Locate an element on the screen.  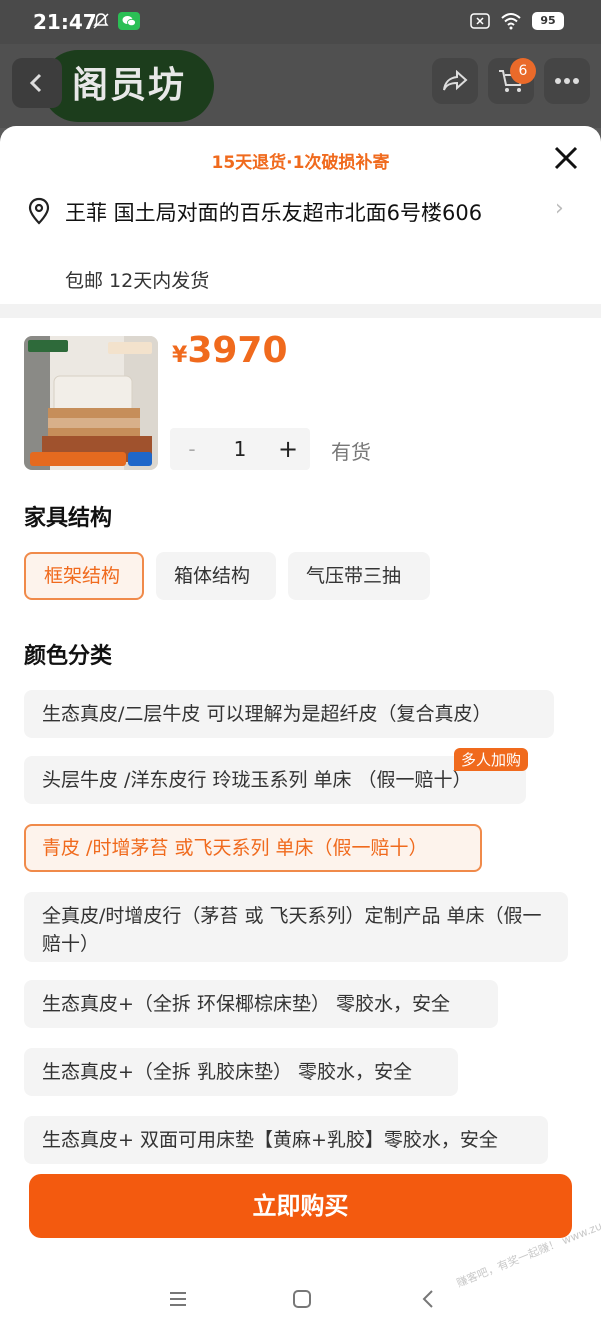
delivery-address: 王菲 国土局对面的百乐友超市北面6号楼606 is located at coordinates (300, 213).